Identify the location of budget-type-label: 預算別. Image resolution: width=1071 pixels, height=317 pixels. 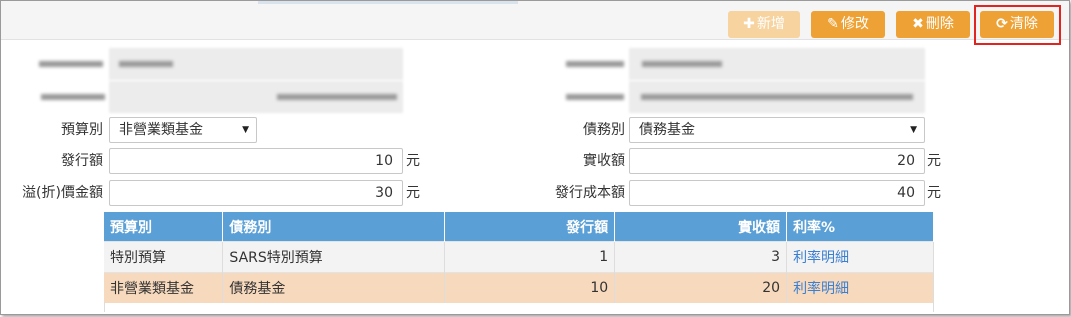
(82, 130).